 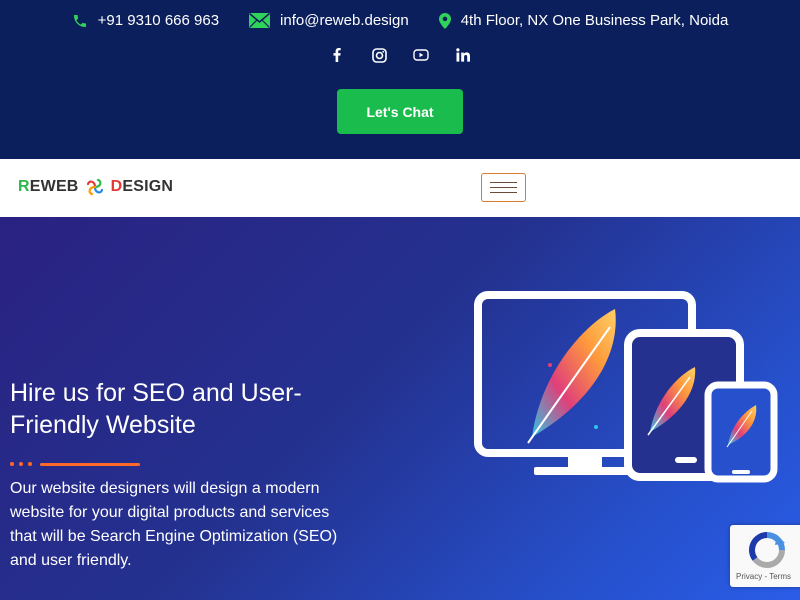 I want to click on facebook-link, so click(x=337, y=55).